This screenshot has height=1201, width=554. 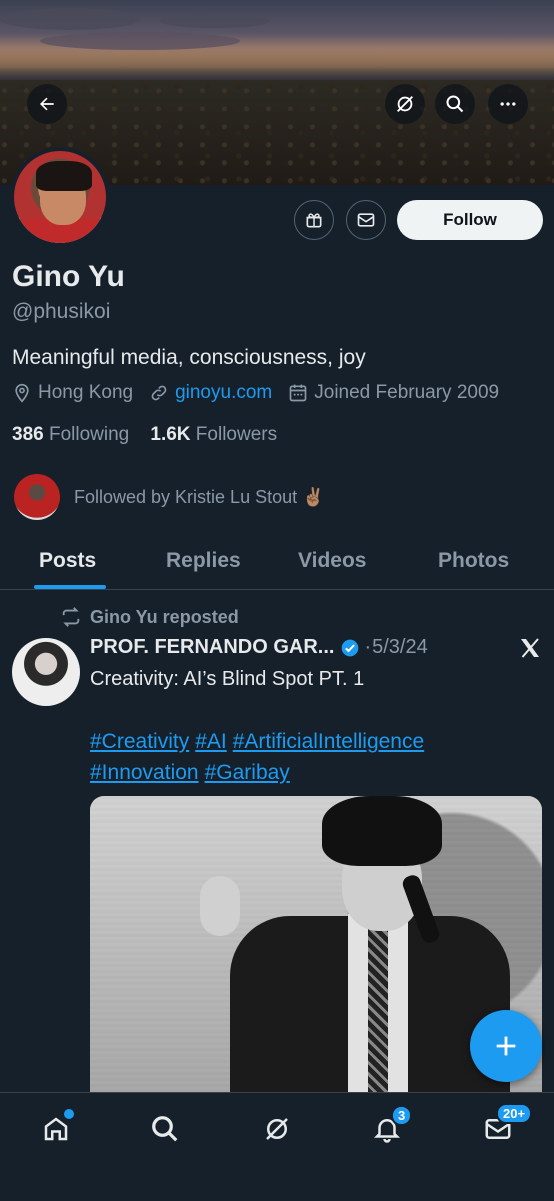 I want to click on location-text: Hong Kong, so click(x=86, y=392).